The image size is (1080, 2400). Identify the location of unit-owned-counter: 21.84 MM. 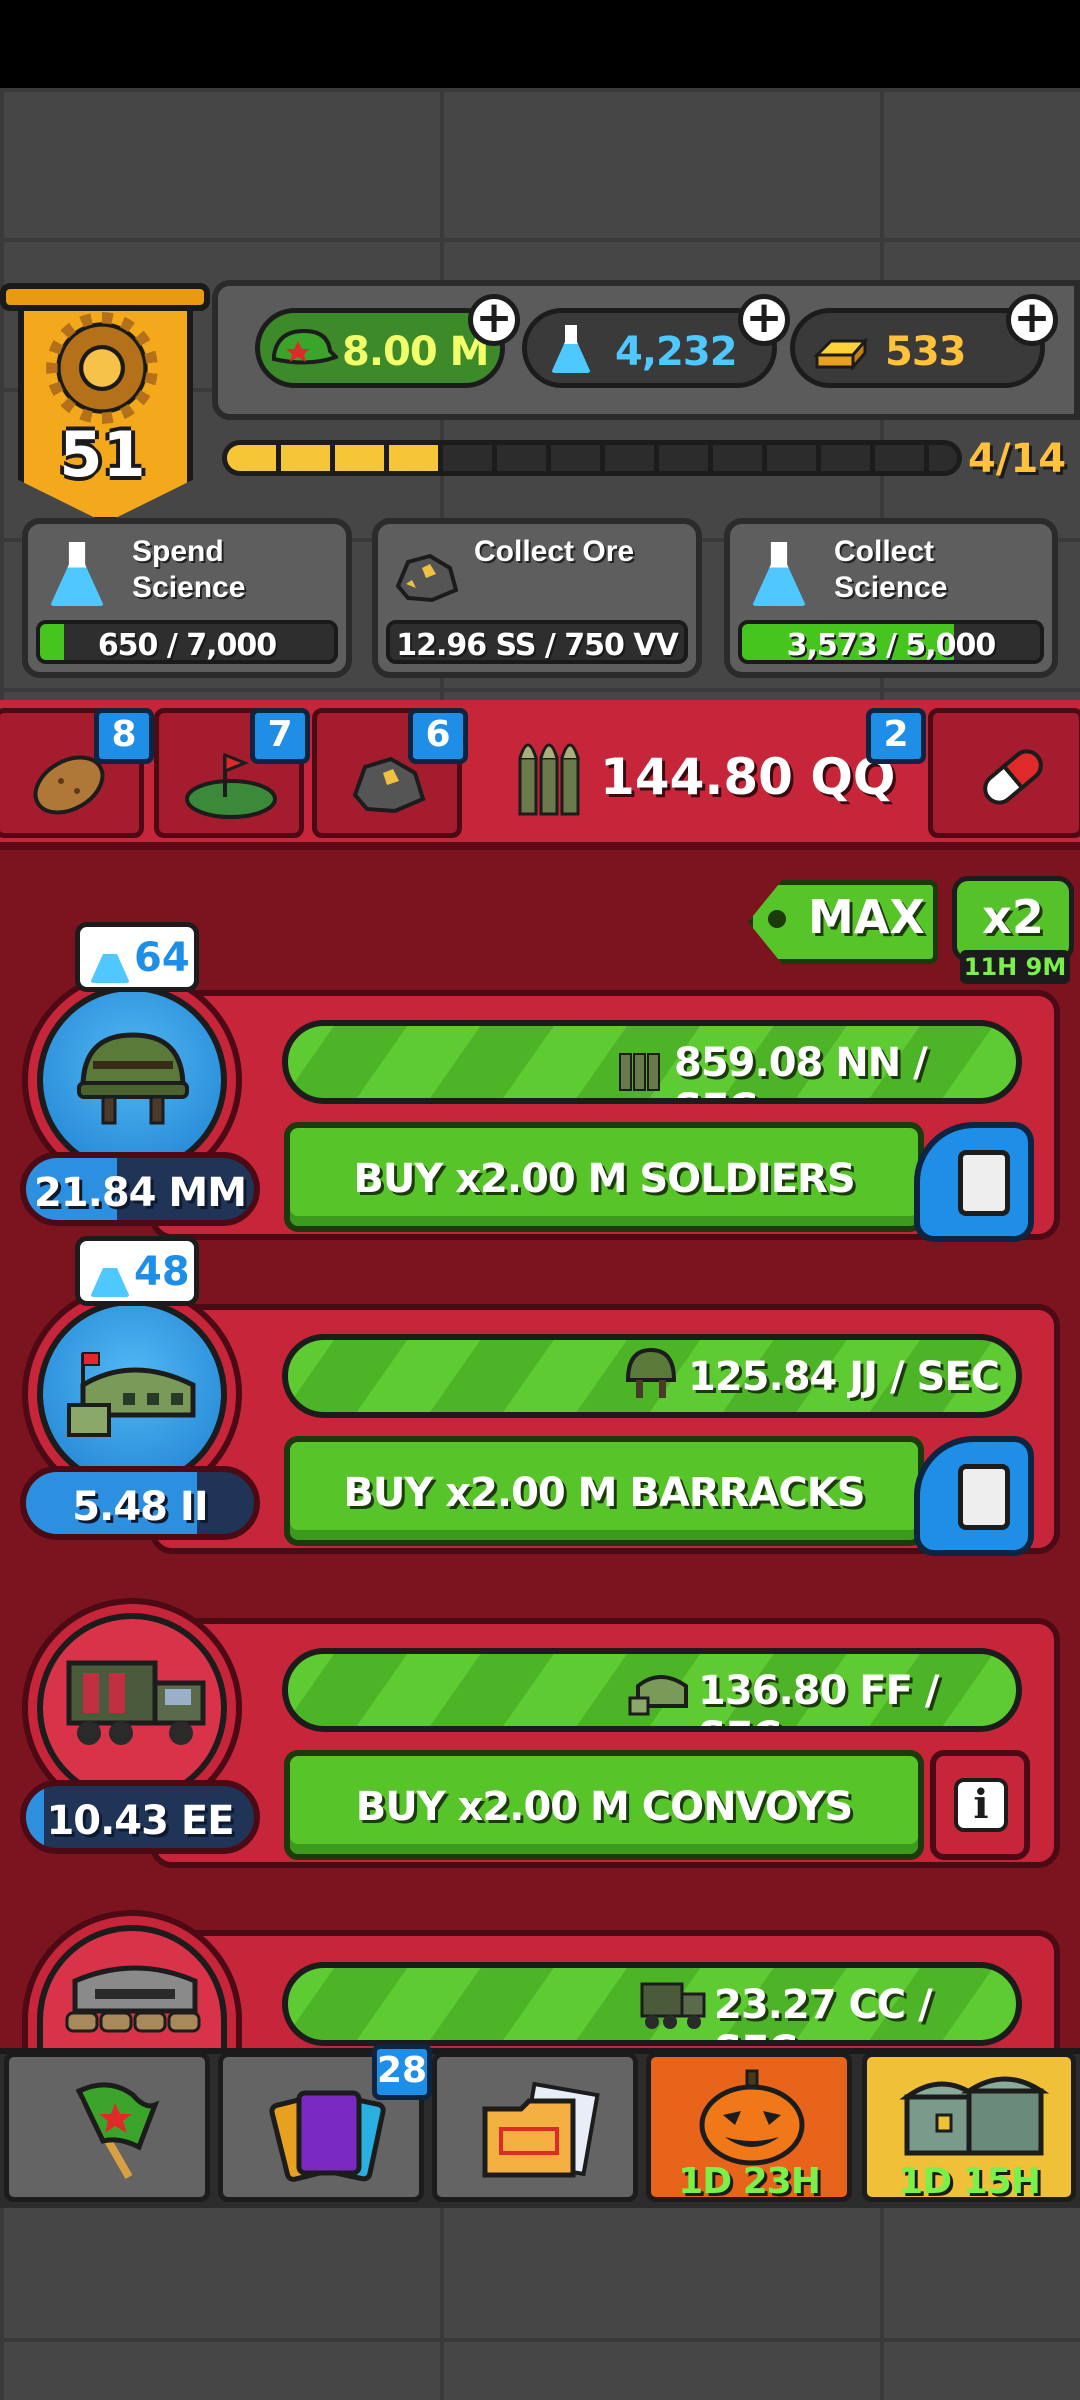
(140, 1189).